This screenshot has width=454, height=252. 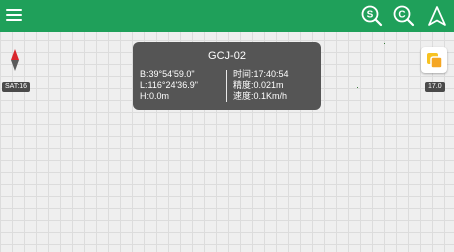 I want to click on satellite-count-badge: SAT:16, so click(x=16, y=87).